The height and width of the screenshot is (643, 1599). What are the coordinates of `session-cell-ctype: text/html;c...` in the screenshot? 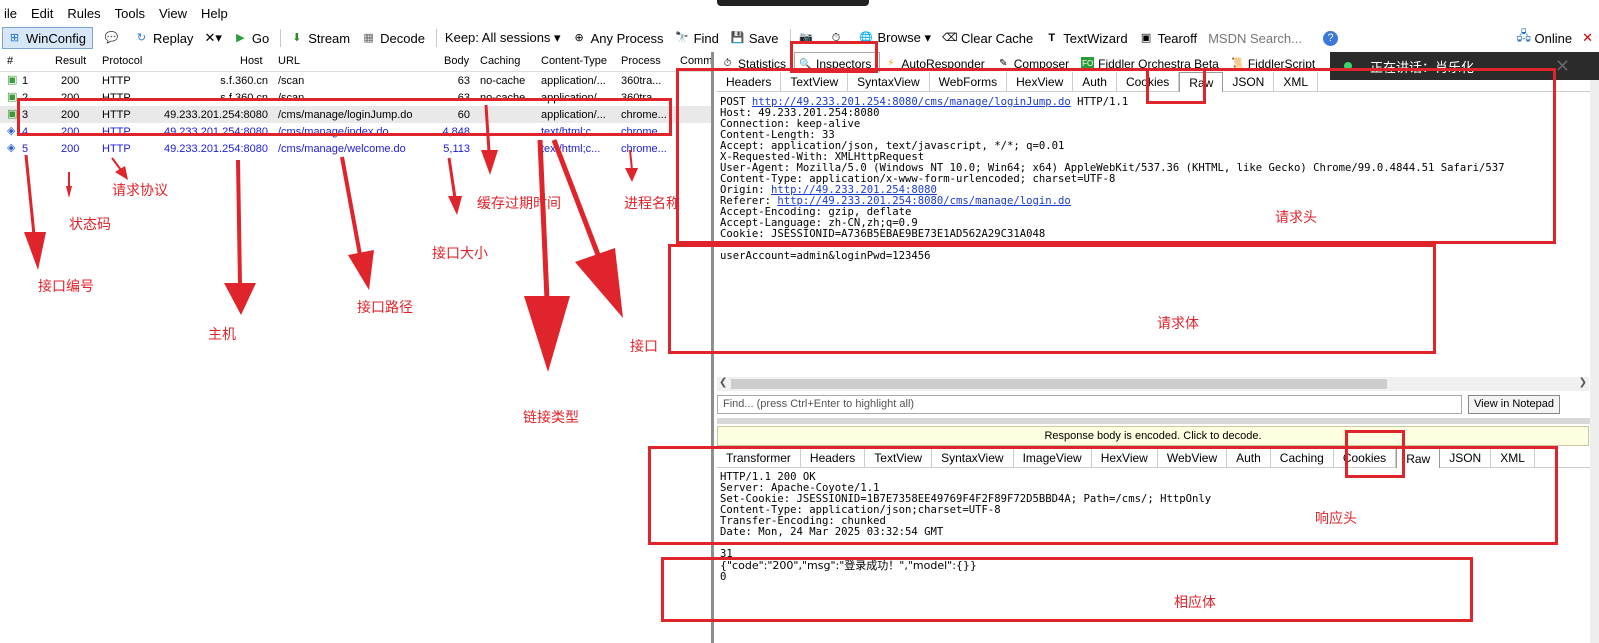 It's located at (571, 149).